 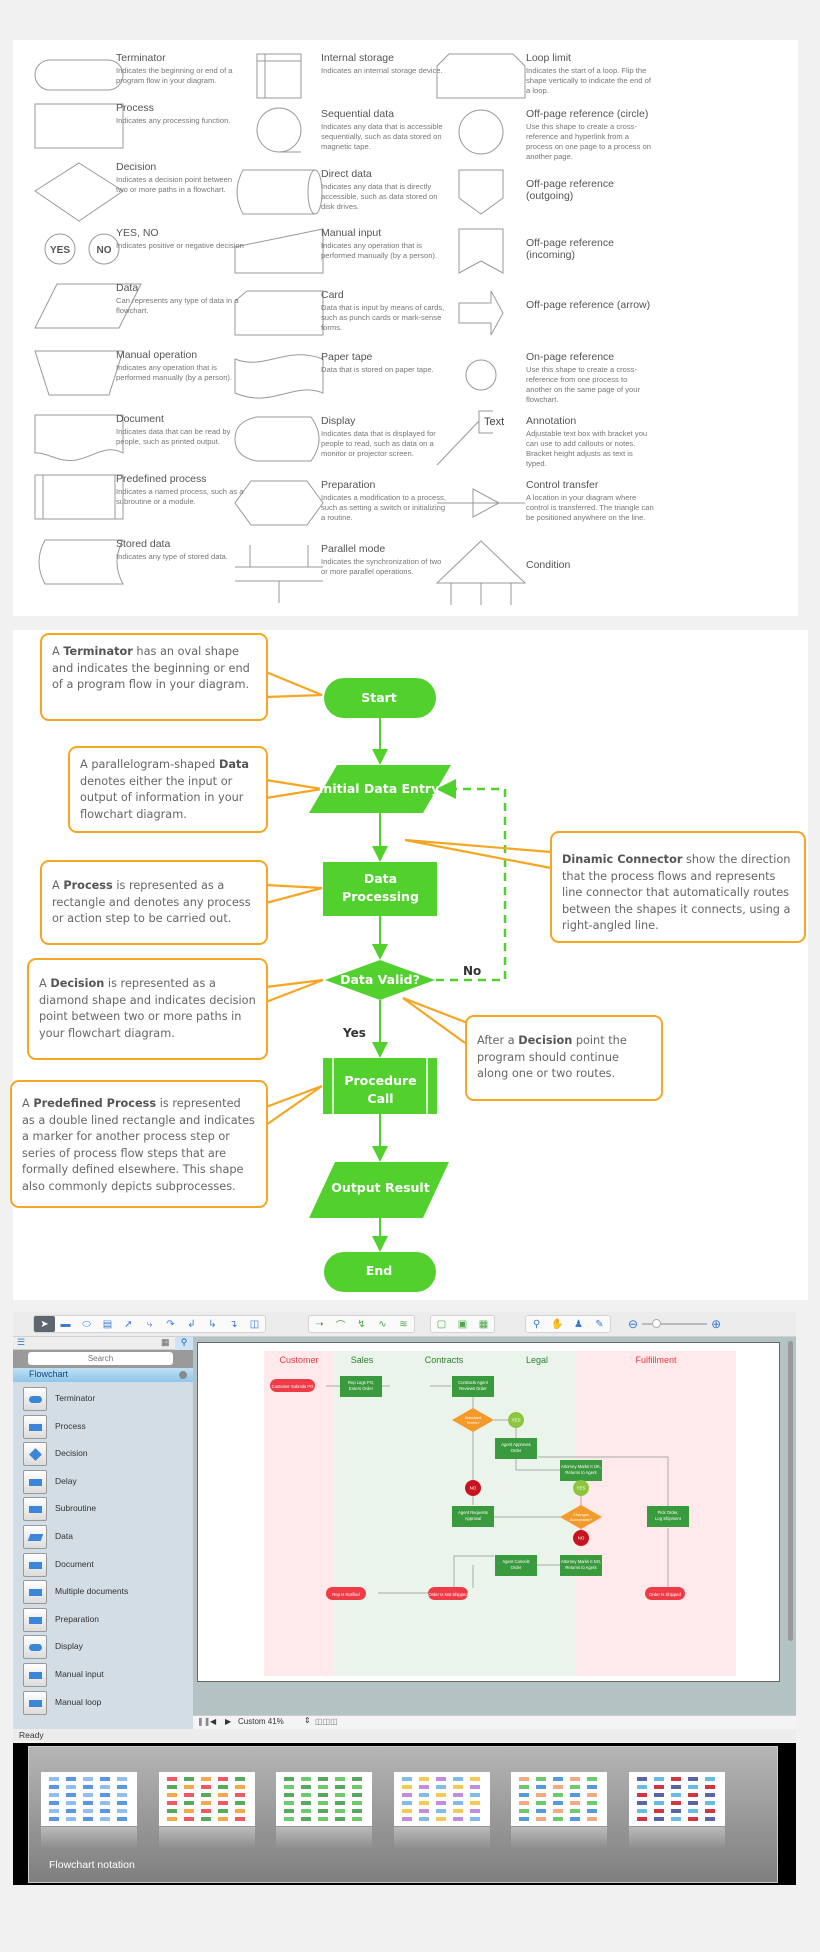 What do you see at coordinates (319, 1324) in the screenshot?
I see `line-tool-icon: ➝` at bounding box center [319, 1324].